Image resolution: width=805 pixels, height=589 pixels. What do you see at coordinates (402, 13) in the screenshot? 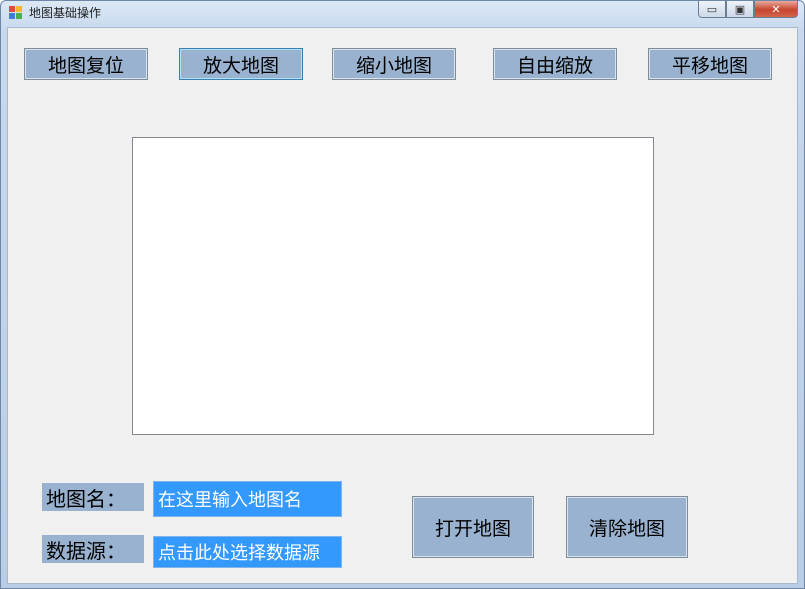
I see `title-bar: 地图基础操作 ▭ ▣ ✕` at bounding box center [402, 13].